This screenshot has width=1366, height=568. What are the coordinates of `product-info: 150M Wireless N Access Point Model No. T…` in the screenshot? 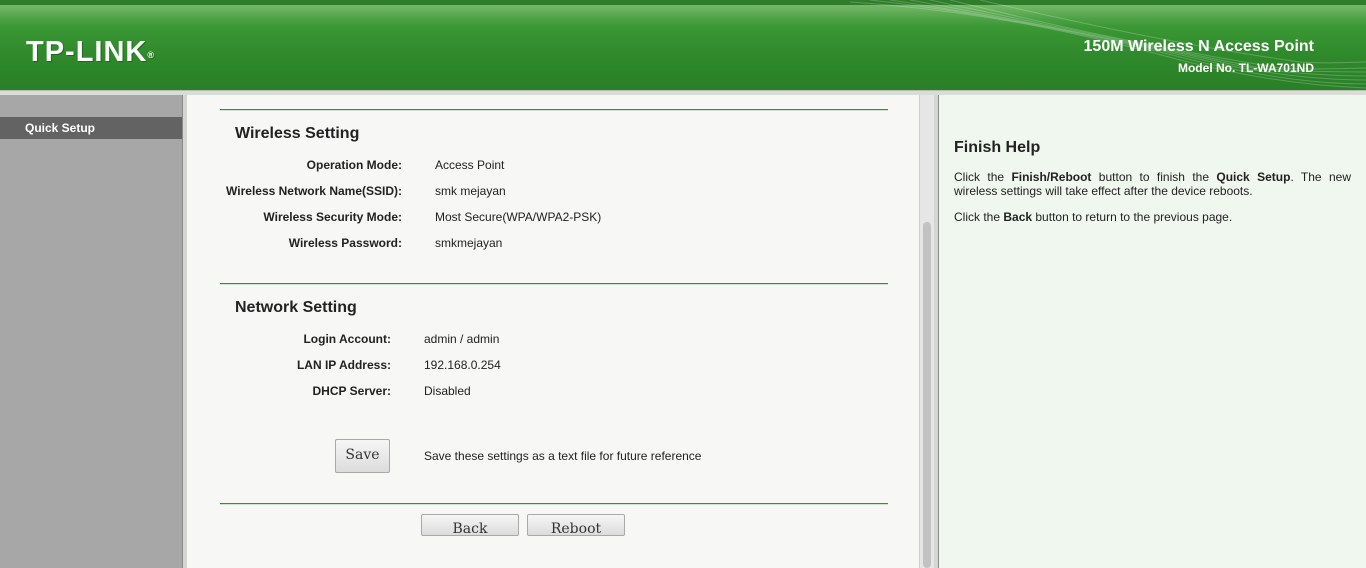 It's located at (1199, 56).